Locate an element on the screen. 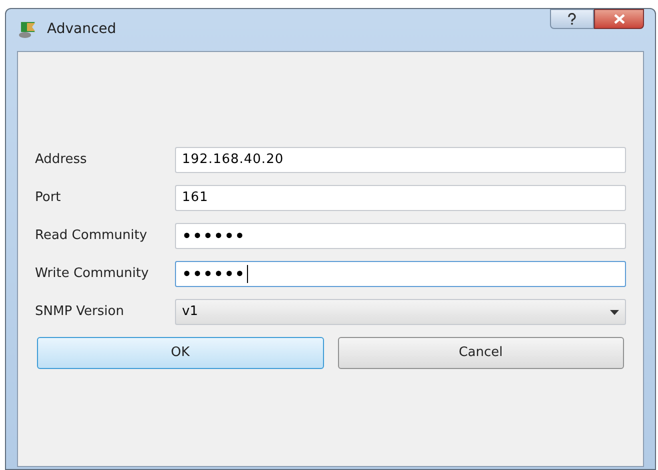  input-field: 192.168.40.20 is located at coordinates (400, 160).